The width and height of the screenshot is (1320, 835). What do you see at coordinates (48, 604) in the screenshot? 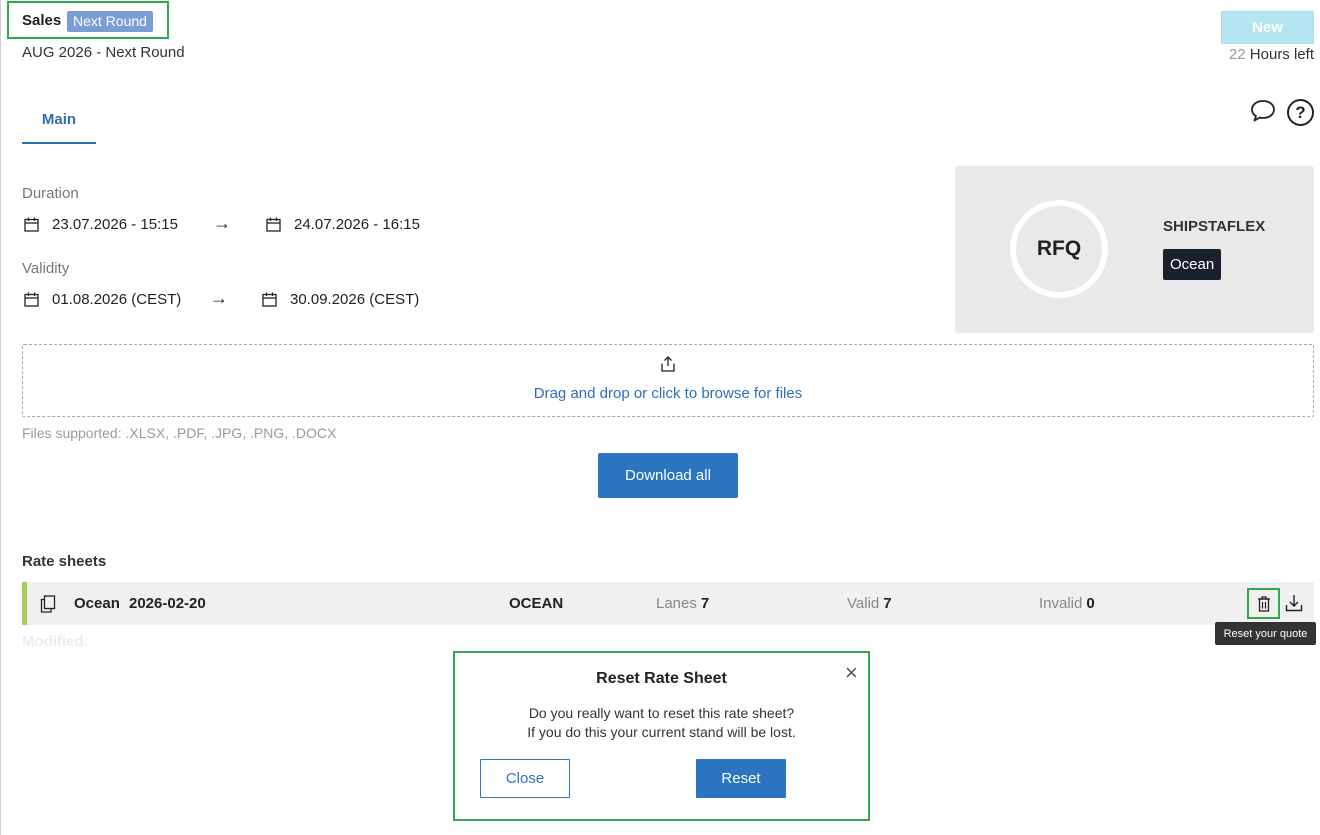
I see `document-icon` at bounding box center [48, 604].